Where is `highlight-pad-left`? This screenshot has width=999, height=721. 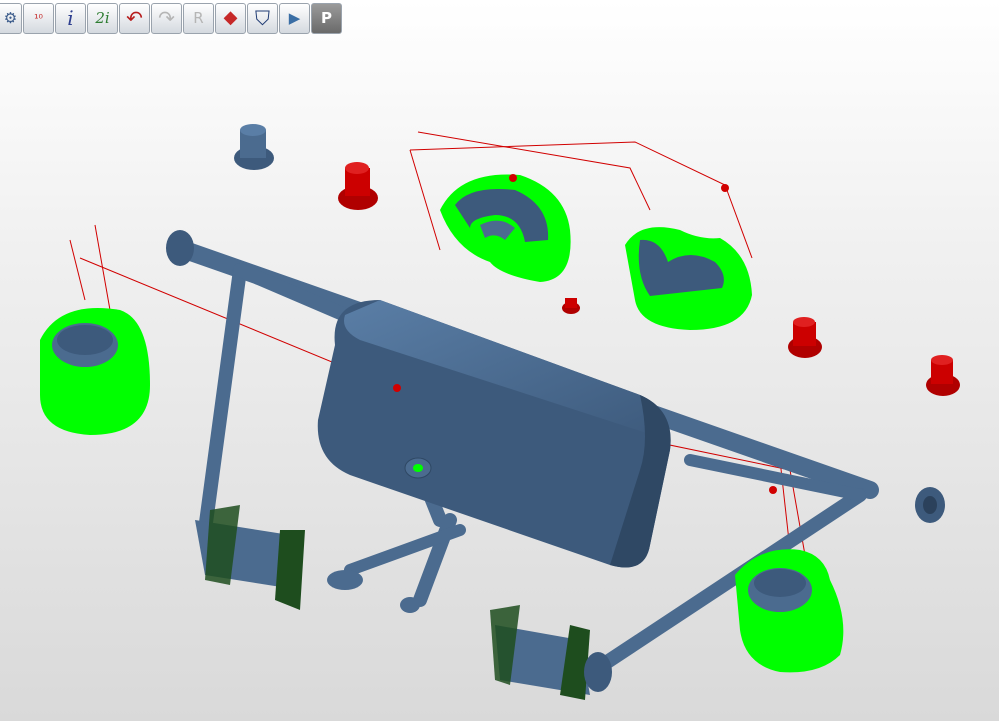
highlight-pad-left is located at coordinates (95, 371).